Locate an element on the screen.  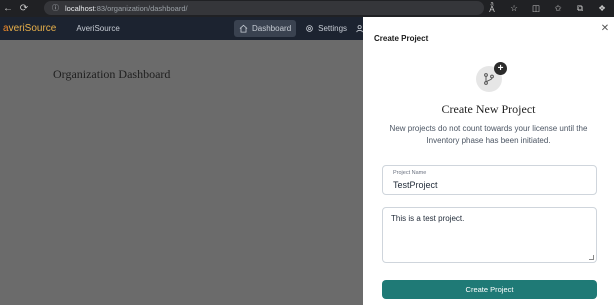
close-icon: ✕ is located at coordinates (605, 29).